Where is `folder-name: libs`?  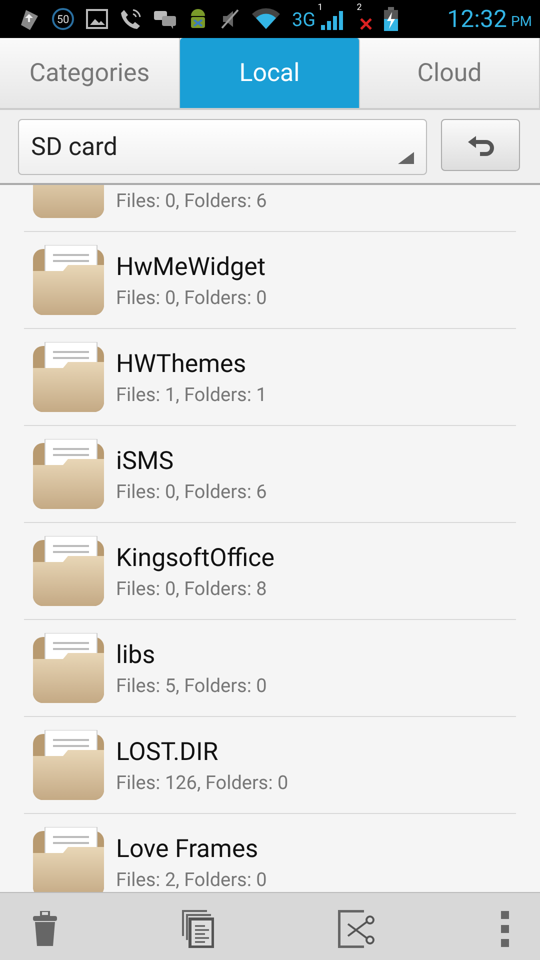
folder-name: libs is located at coordinates (136, 655).